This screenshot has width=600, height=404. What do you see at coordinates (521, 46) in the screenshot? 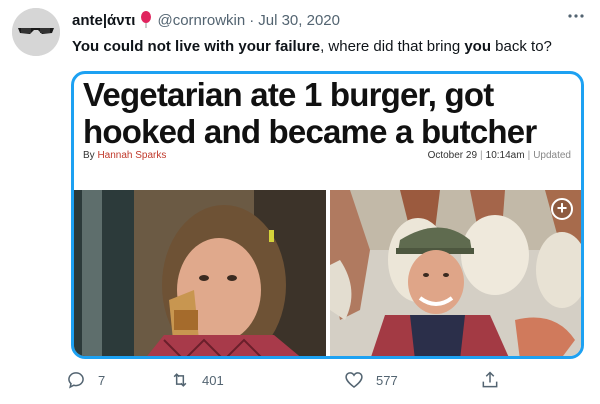
I see `tweet-text-plain-2: back to?` at bounding box center [521, 46].